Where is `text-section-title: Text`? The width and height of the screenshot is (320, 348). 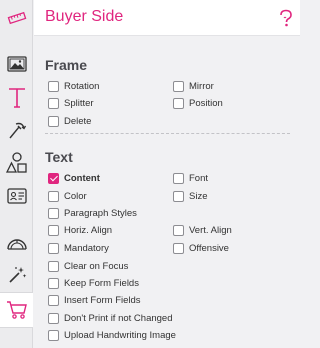
text-section-title: Text is located at coordinates (59, 157).